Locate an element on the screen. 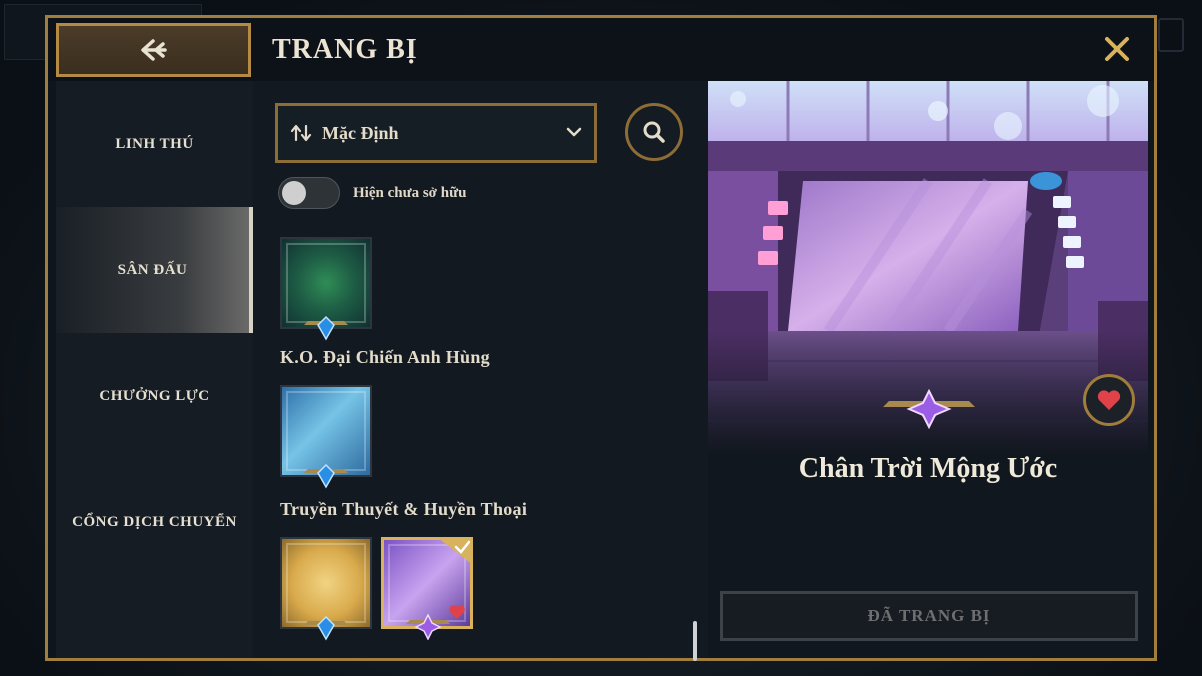 This screenshot has width=1202, height=676. equipped-button: ĐÃ TRANG BỊ is located at coordinates (929, 616).